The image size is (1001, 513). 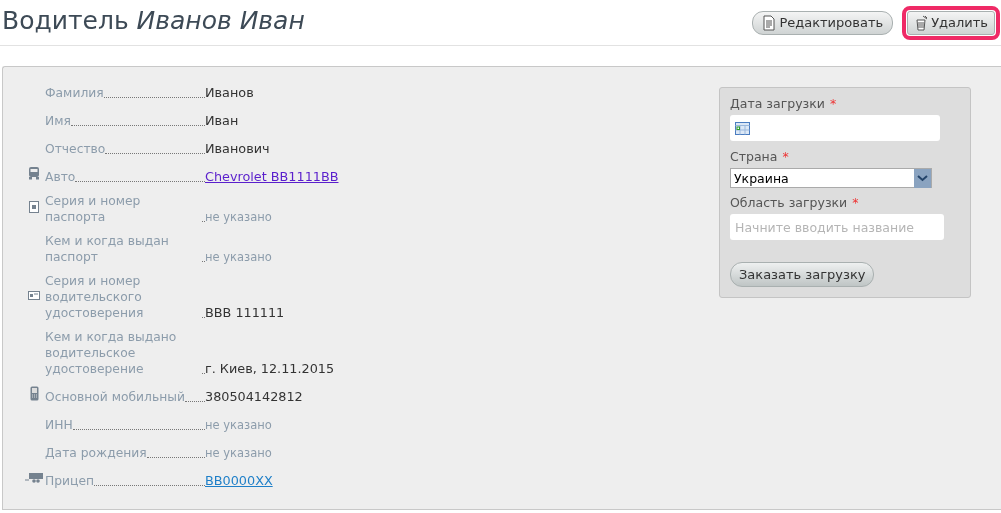 What do you see at coordinates (789, 202) in the screenshot?
I see `field-label: Область загрузки` at bounding box center [789, 202].